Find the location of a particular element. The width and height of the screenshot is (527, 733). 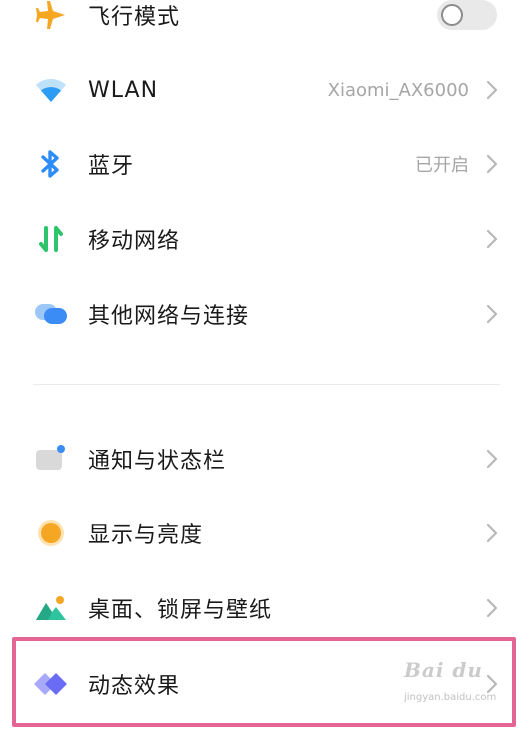

notifications-row: 通知与状态栏 is located at coordinates (263, 459).